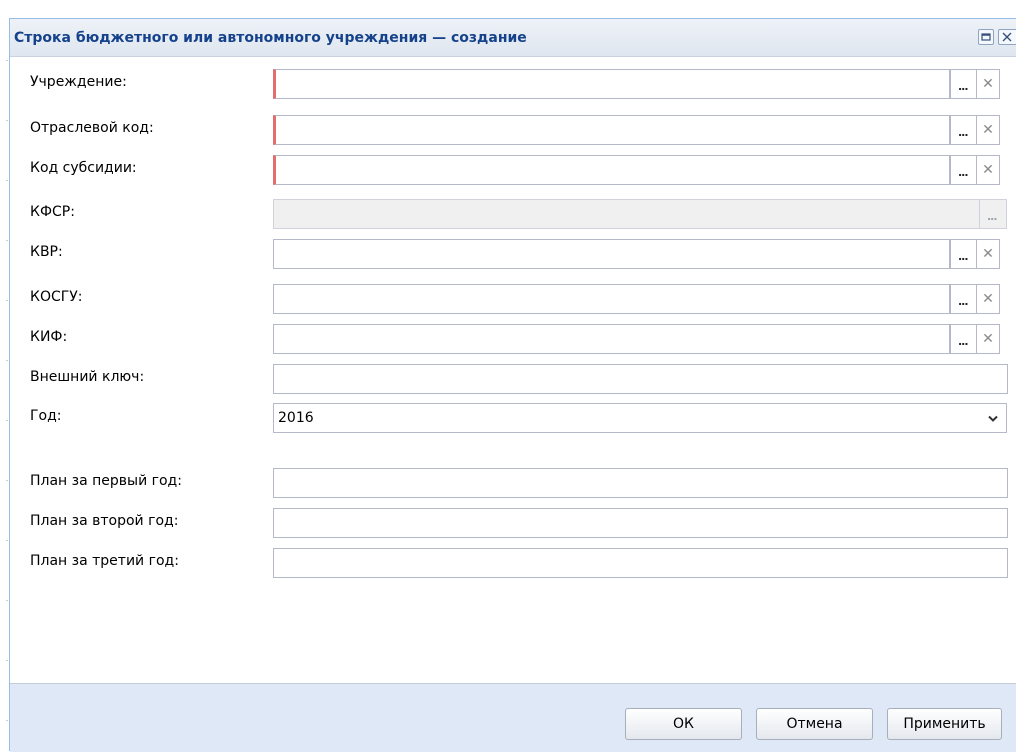 The width and height of the screenshot is (1016, 752). I want to click on kosgu-label: КОСГУ:, so click(56, 297).